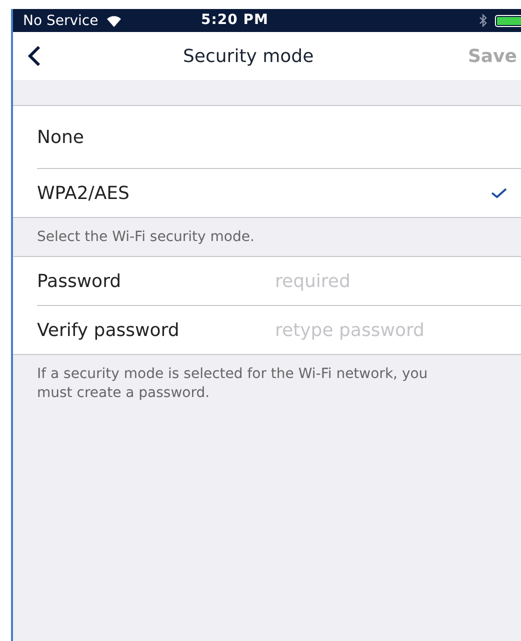 The height and width of the screenshot is (641, 521). I want to click on password-field: required, so click(397, 281).